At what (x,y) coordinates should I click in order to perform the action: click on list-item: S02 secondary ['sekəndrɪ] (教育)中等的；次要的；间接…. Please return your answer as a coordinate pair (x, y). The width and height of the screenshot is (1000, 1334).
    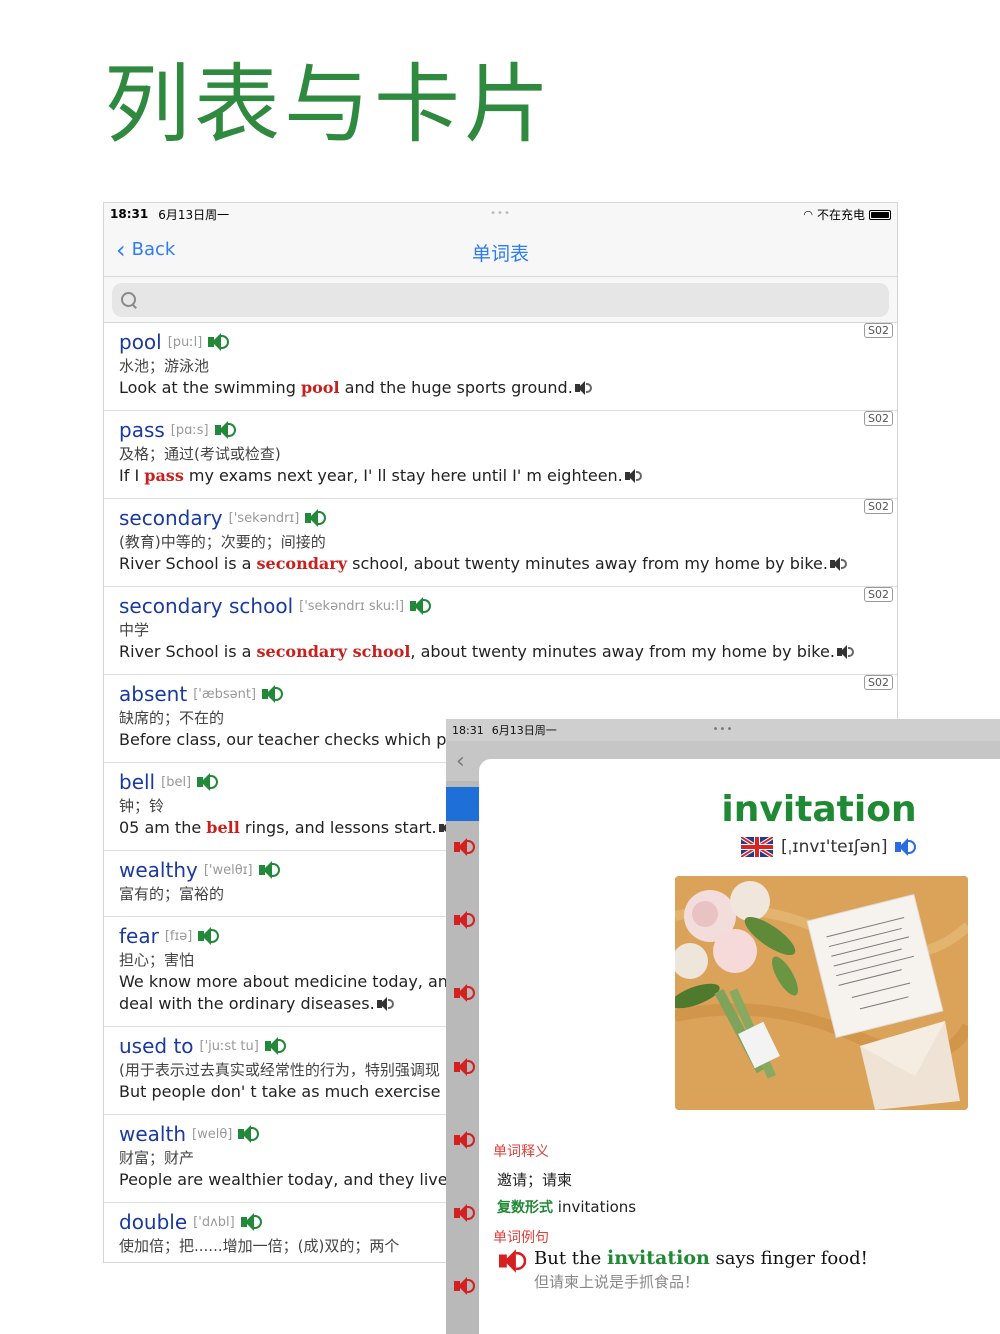
    Looking at the image, I should click on (500, 543).